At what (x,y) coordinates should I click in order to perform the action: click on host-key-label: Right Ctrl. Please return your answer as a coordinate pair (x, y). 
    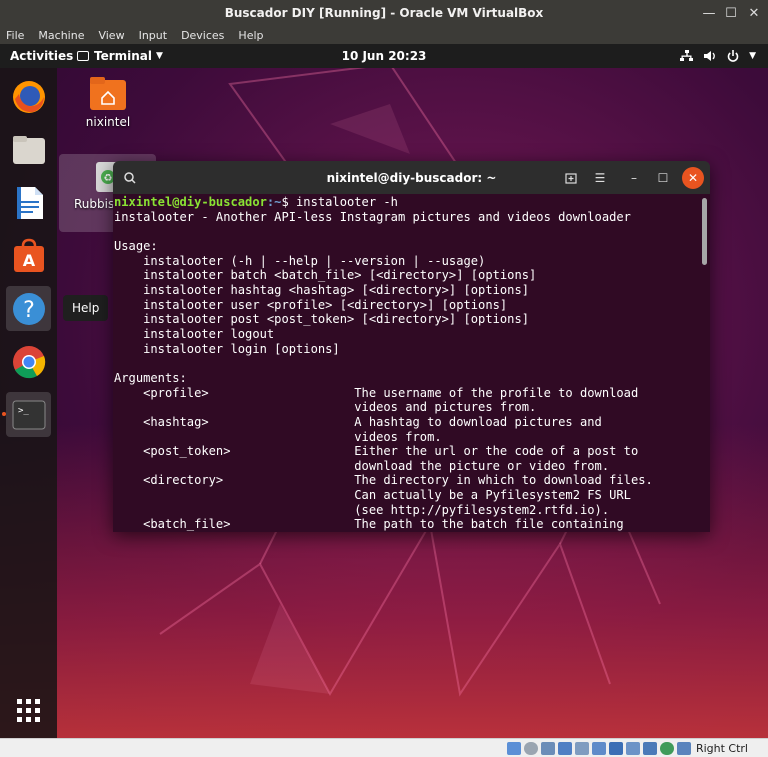
    Looking at the image, I should click on (721, 748).